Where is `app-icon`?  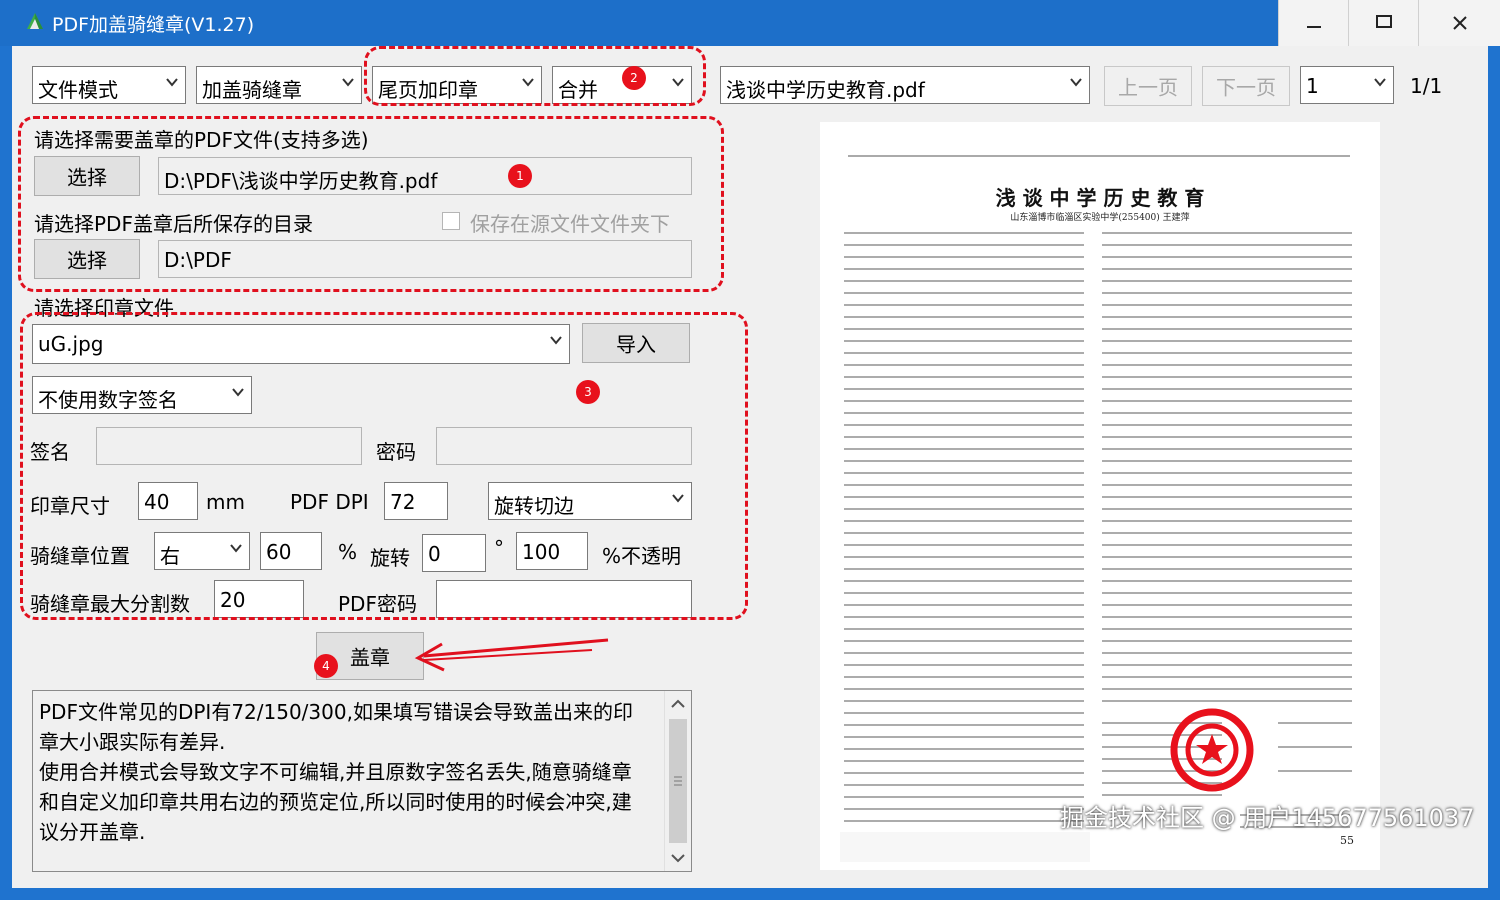 app-icon is located at coordinates (35, 21).